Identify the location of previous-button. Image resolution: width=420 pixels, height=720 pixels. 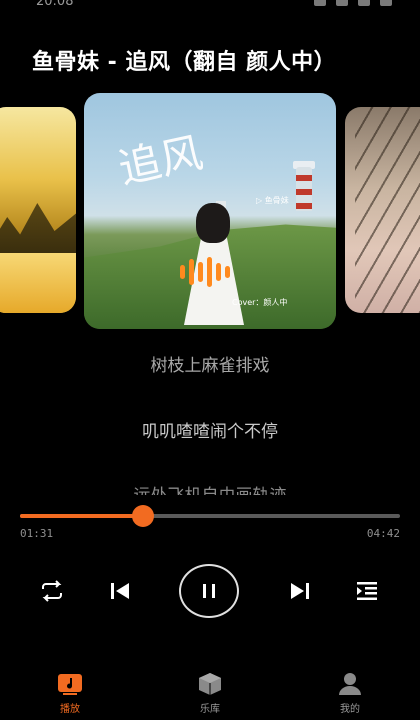
(120, 591).